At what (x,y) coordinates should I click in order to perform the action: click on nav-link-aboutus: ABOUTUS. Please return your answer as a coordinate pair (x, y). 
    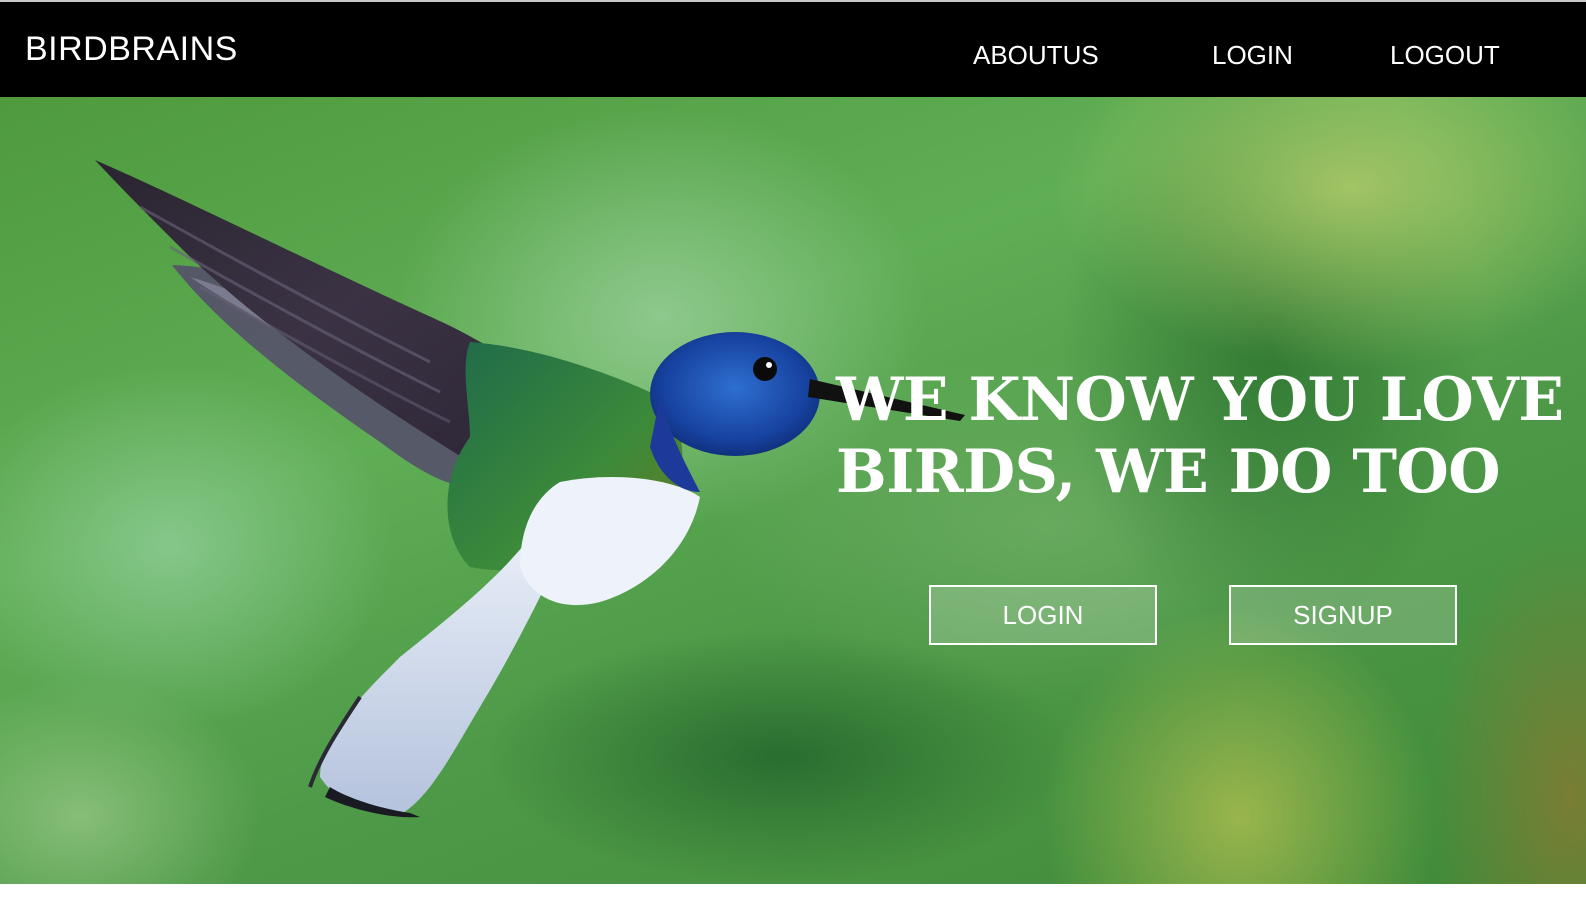
    Looking at the image, I should click on (1036, 55).